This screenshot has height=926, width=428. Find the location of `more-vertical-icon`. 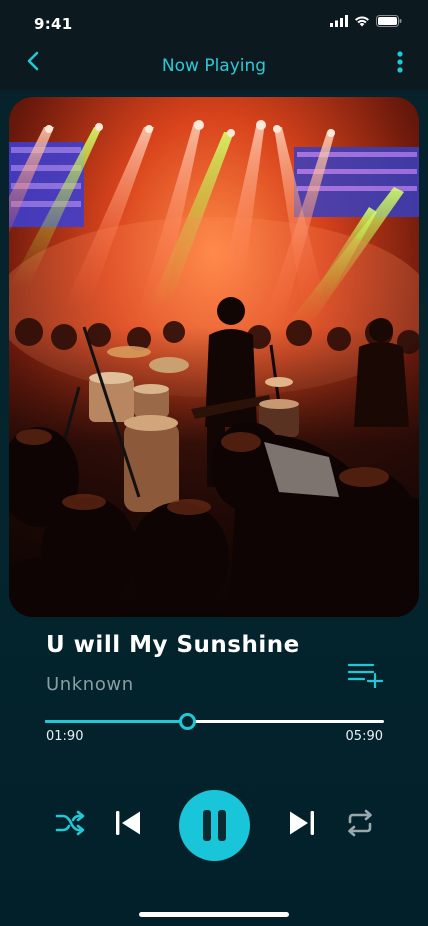

more-vertical-icon is located at coordinates (400, 63).